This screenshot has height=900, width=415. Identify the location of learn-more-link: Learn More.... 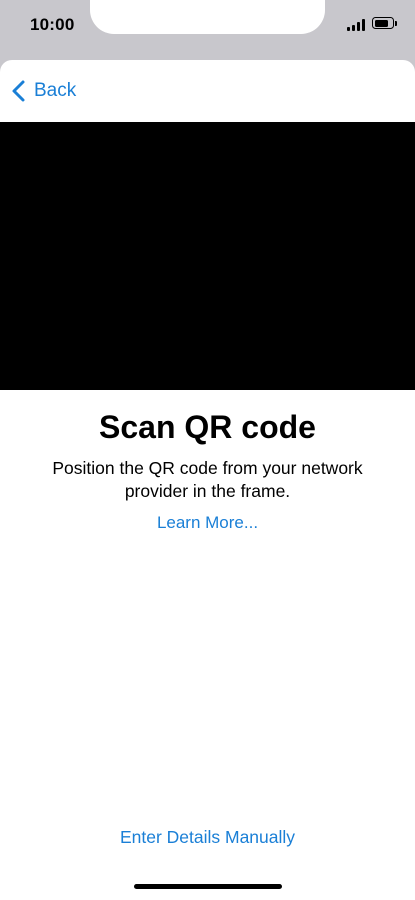
(207, 523).